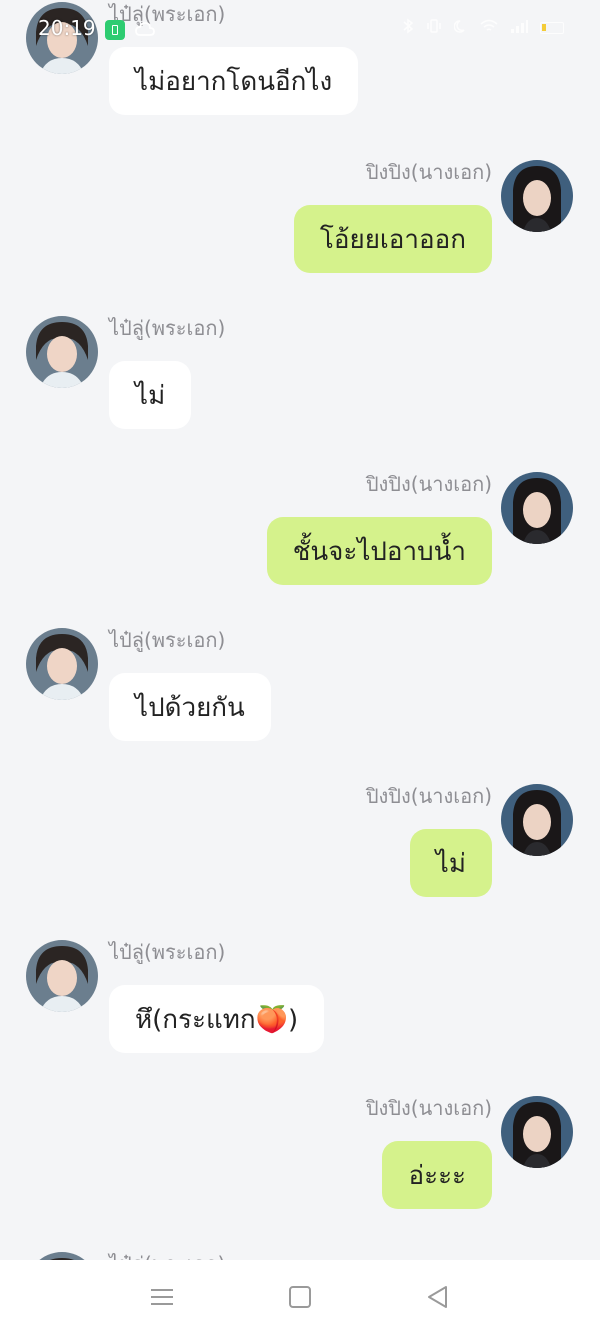  I want to click on message-bubble: โอ้ยยเอาออก, so click(392, 239).